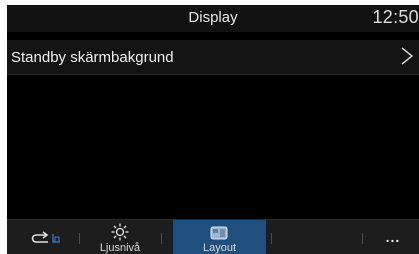 The width and height of the screenshot is (419, 254). I want to click on layout-button: Layout, so click(219, 237).